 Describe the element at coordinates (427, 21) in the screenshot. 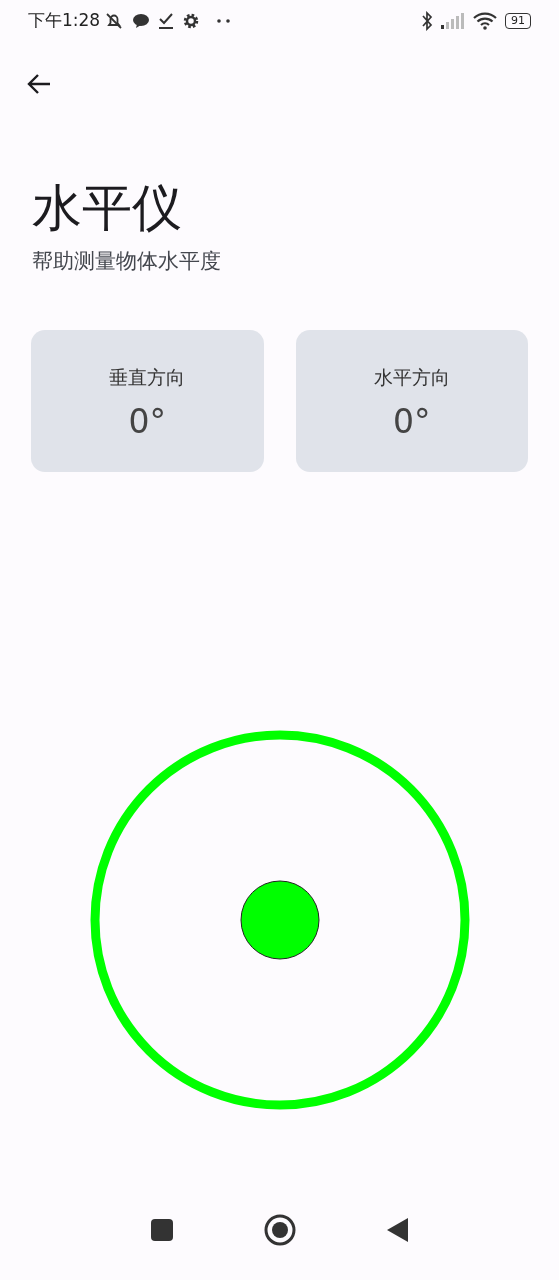

I see `bluetooth-icon` at that location.